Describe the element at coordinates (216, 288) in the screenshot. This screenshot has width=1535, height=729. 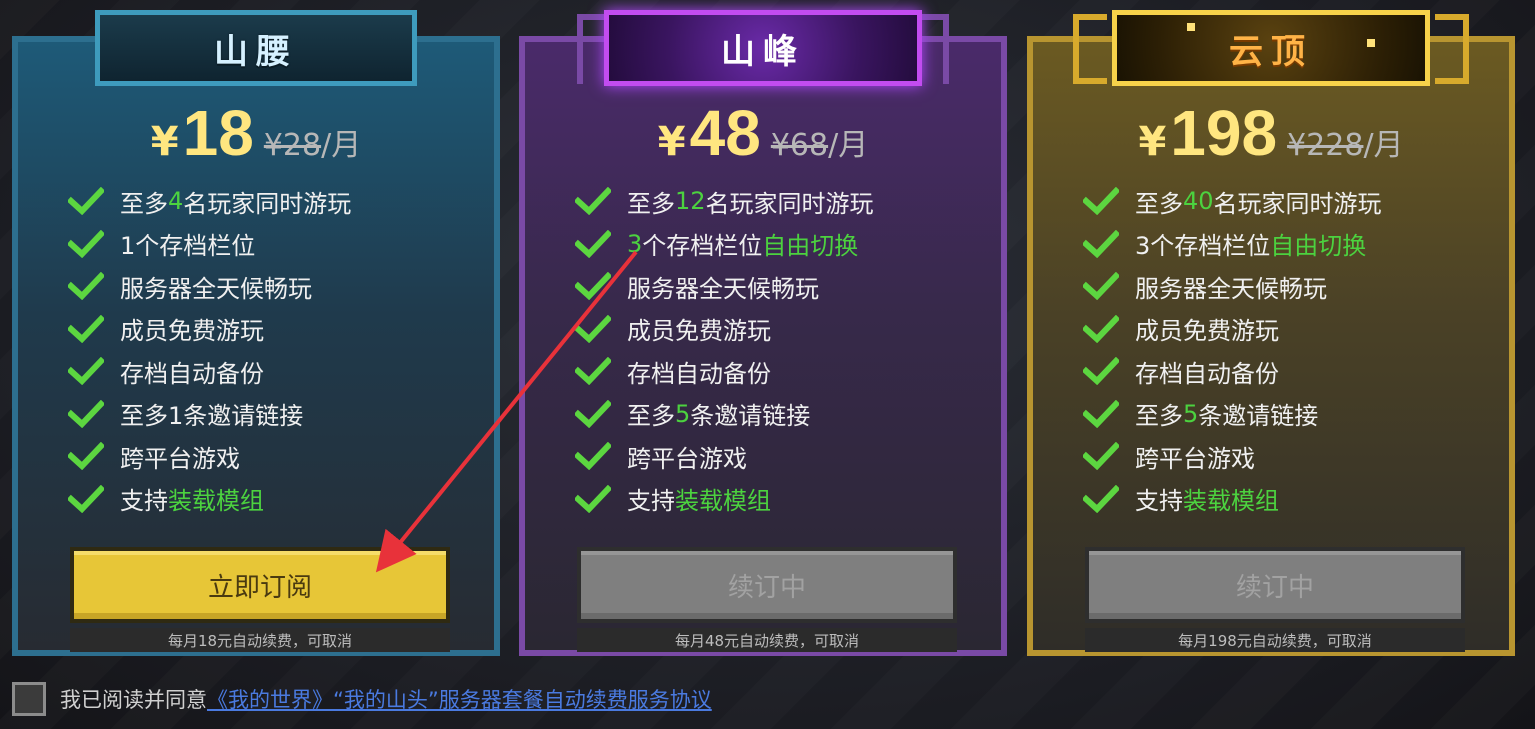
I see `feature-text: 服务器全天候畅玩` at that location.